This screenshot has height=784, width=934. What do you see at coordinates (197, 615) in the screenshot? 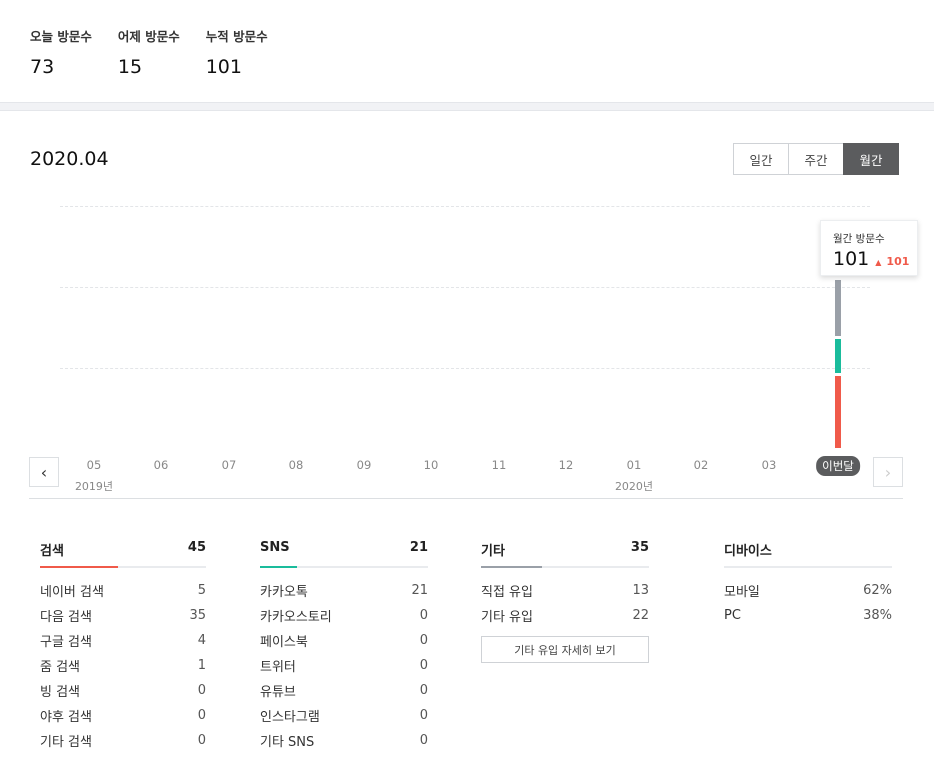
I see `row-value: 35` at bounding box center [197, 615].